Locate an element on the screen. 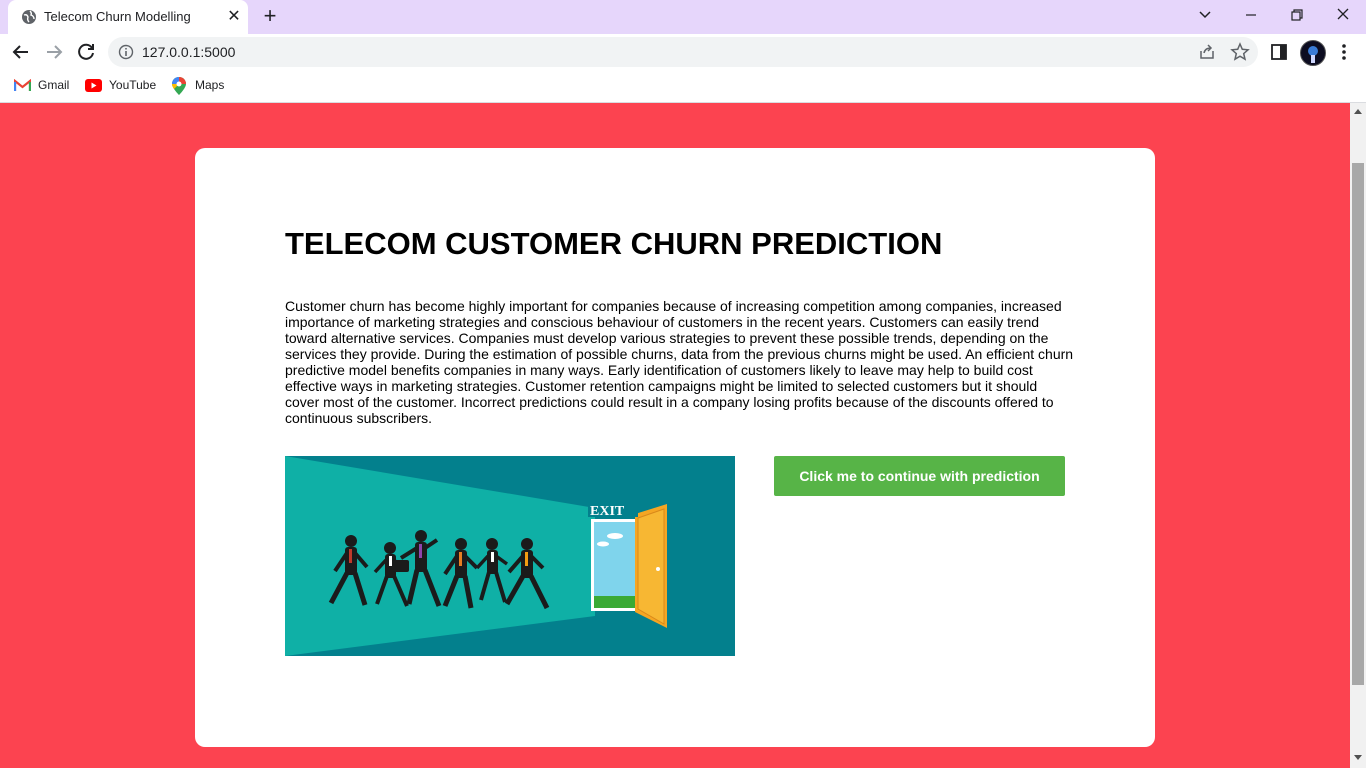  browser-toolbar: 127.0.0.1:5000 is located at coordinates (683, 52).